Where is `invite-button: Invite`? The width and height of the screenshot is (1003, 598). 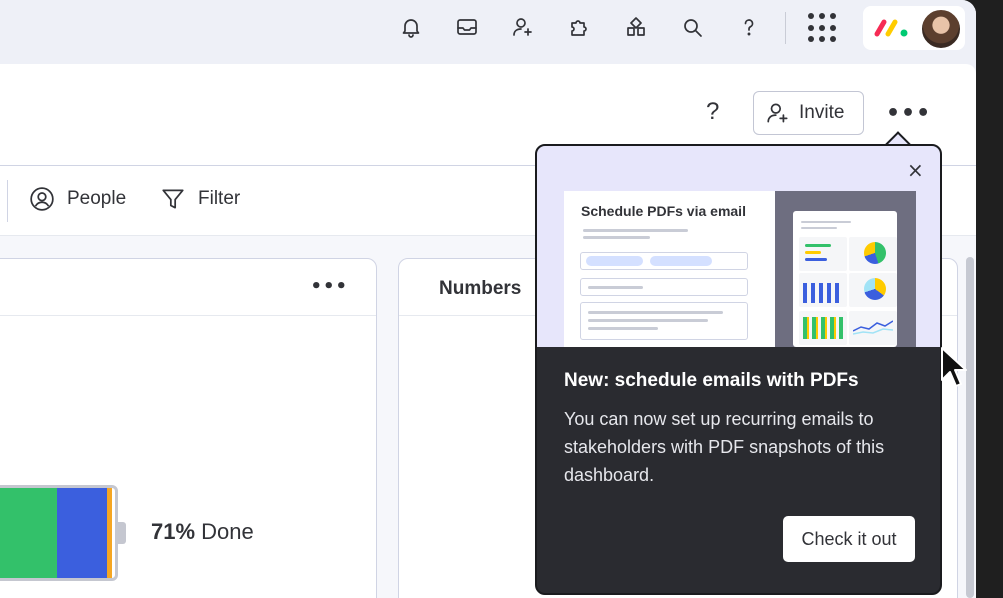
invite-button: Invite is located at coordinates (808, 113).